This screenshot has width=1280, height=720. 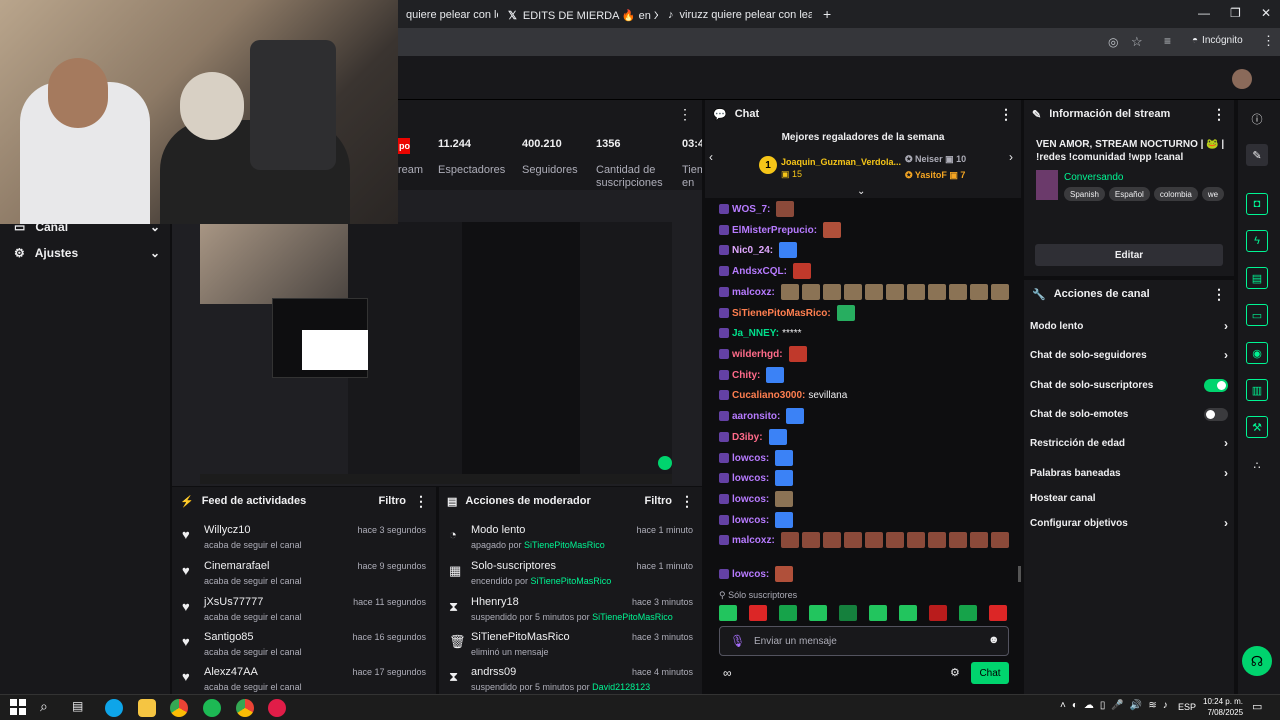 I want to click on browser-tab-1: quiere pelear con leandro✕, so click(x=448, y=15).